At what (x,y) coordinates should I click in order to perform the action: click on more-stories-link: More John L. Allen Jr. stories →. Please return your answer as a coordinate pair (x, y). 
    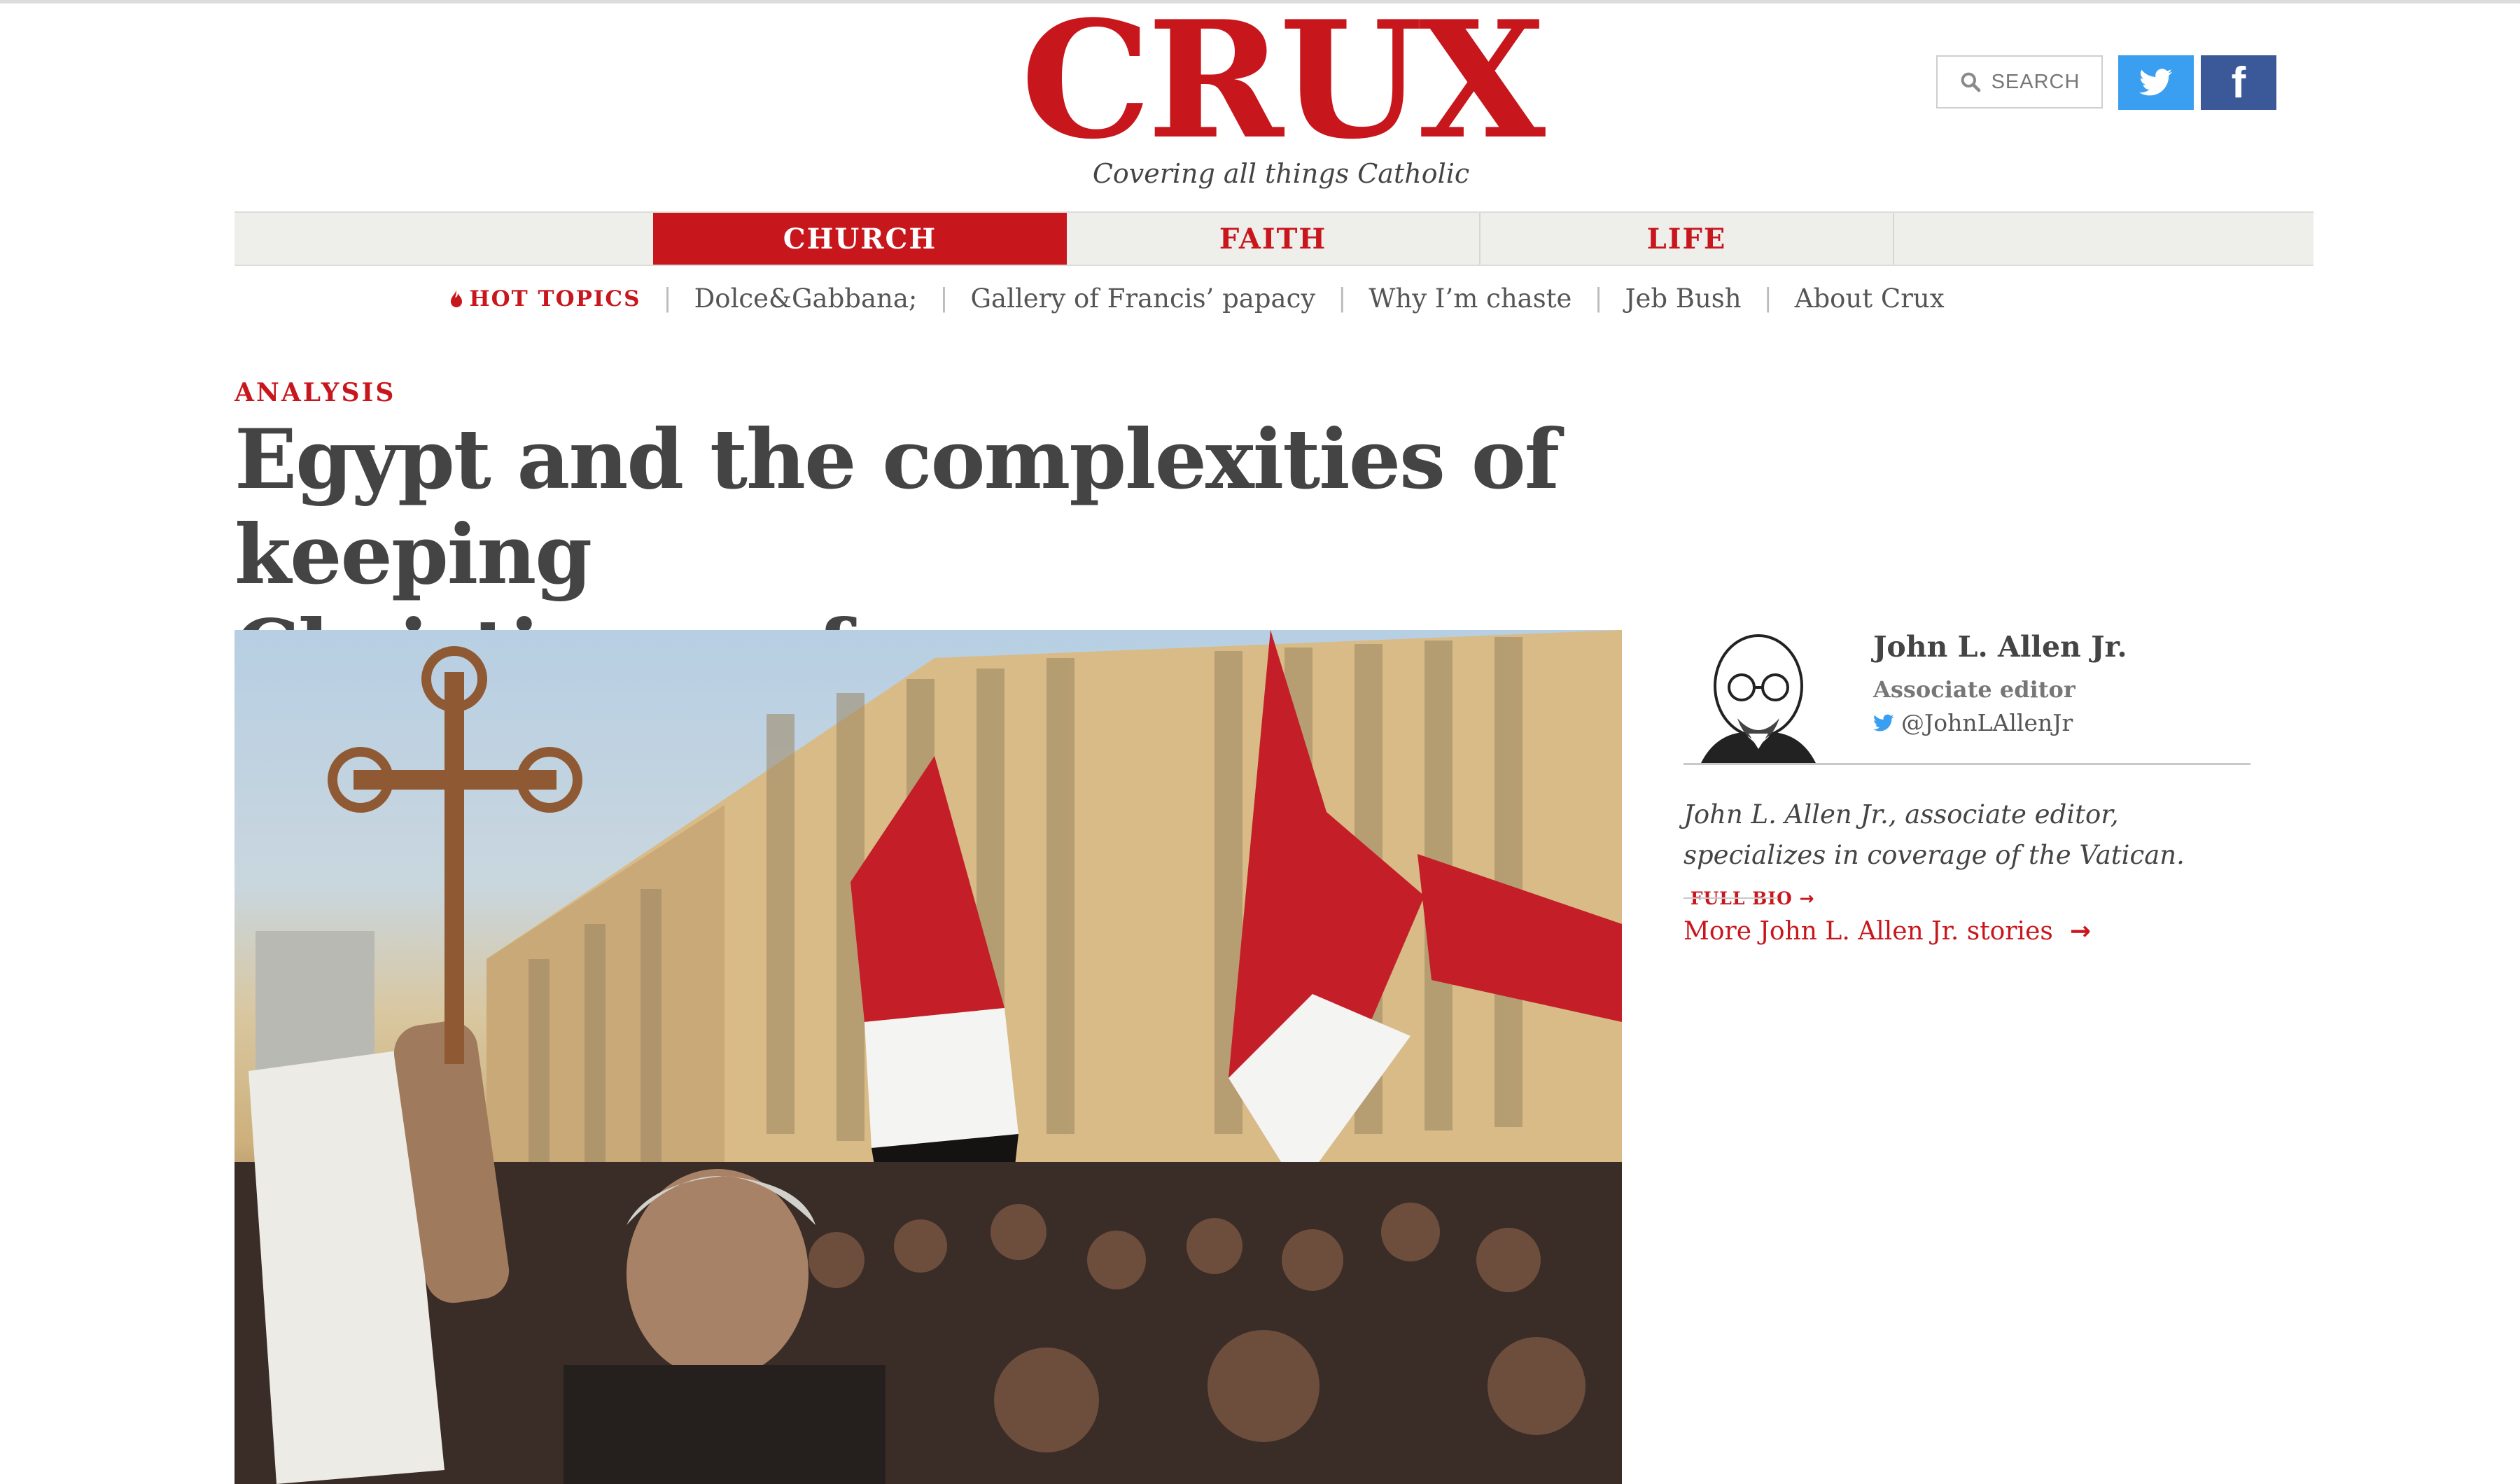
    Looking at the image, I should click on (1887, 931).